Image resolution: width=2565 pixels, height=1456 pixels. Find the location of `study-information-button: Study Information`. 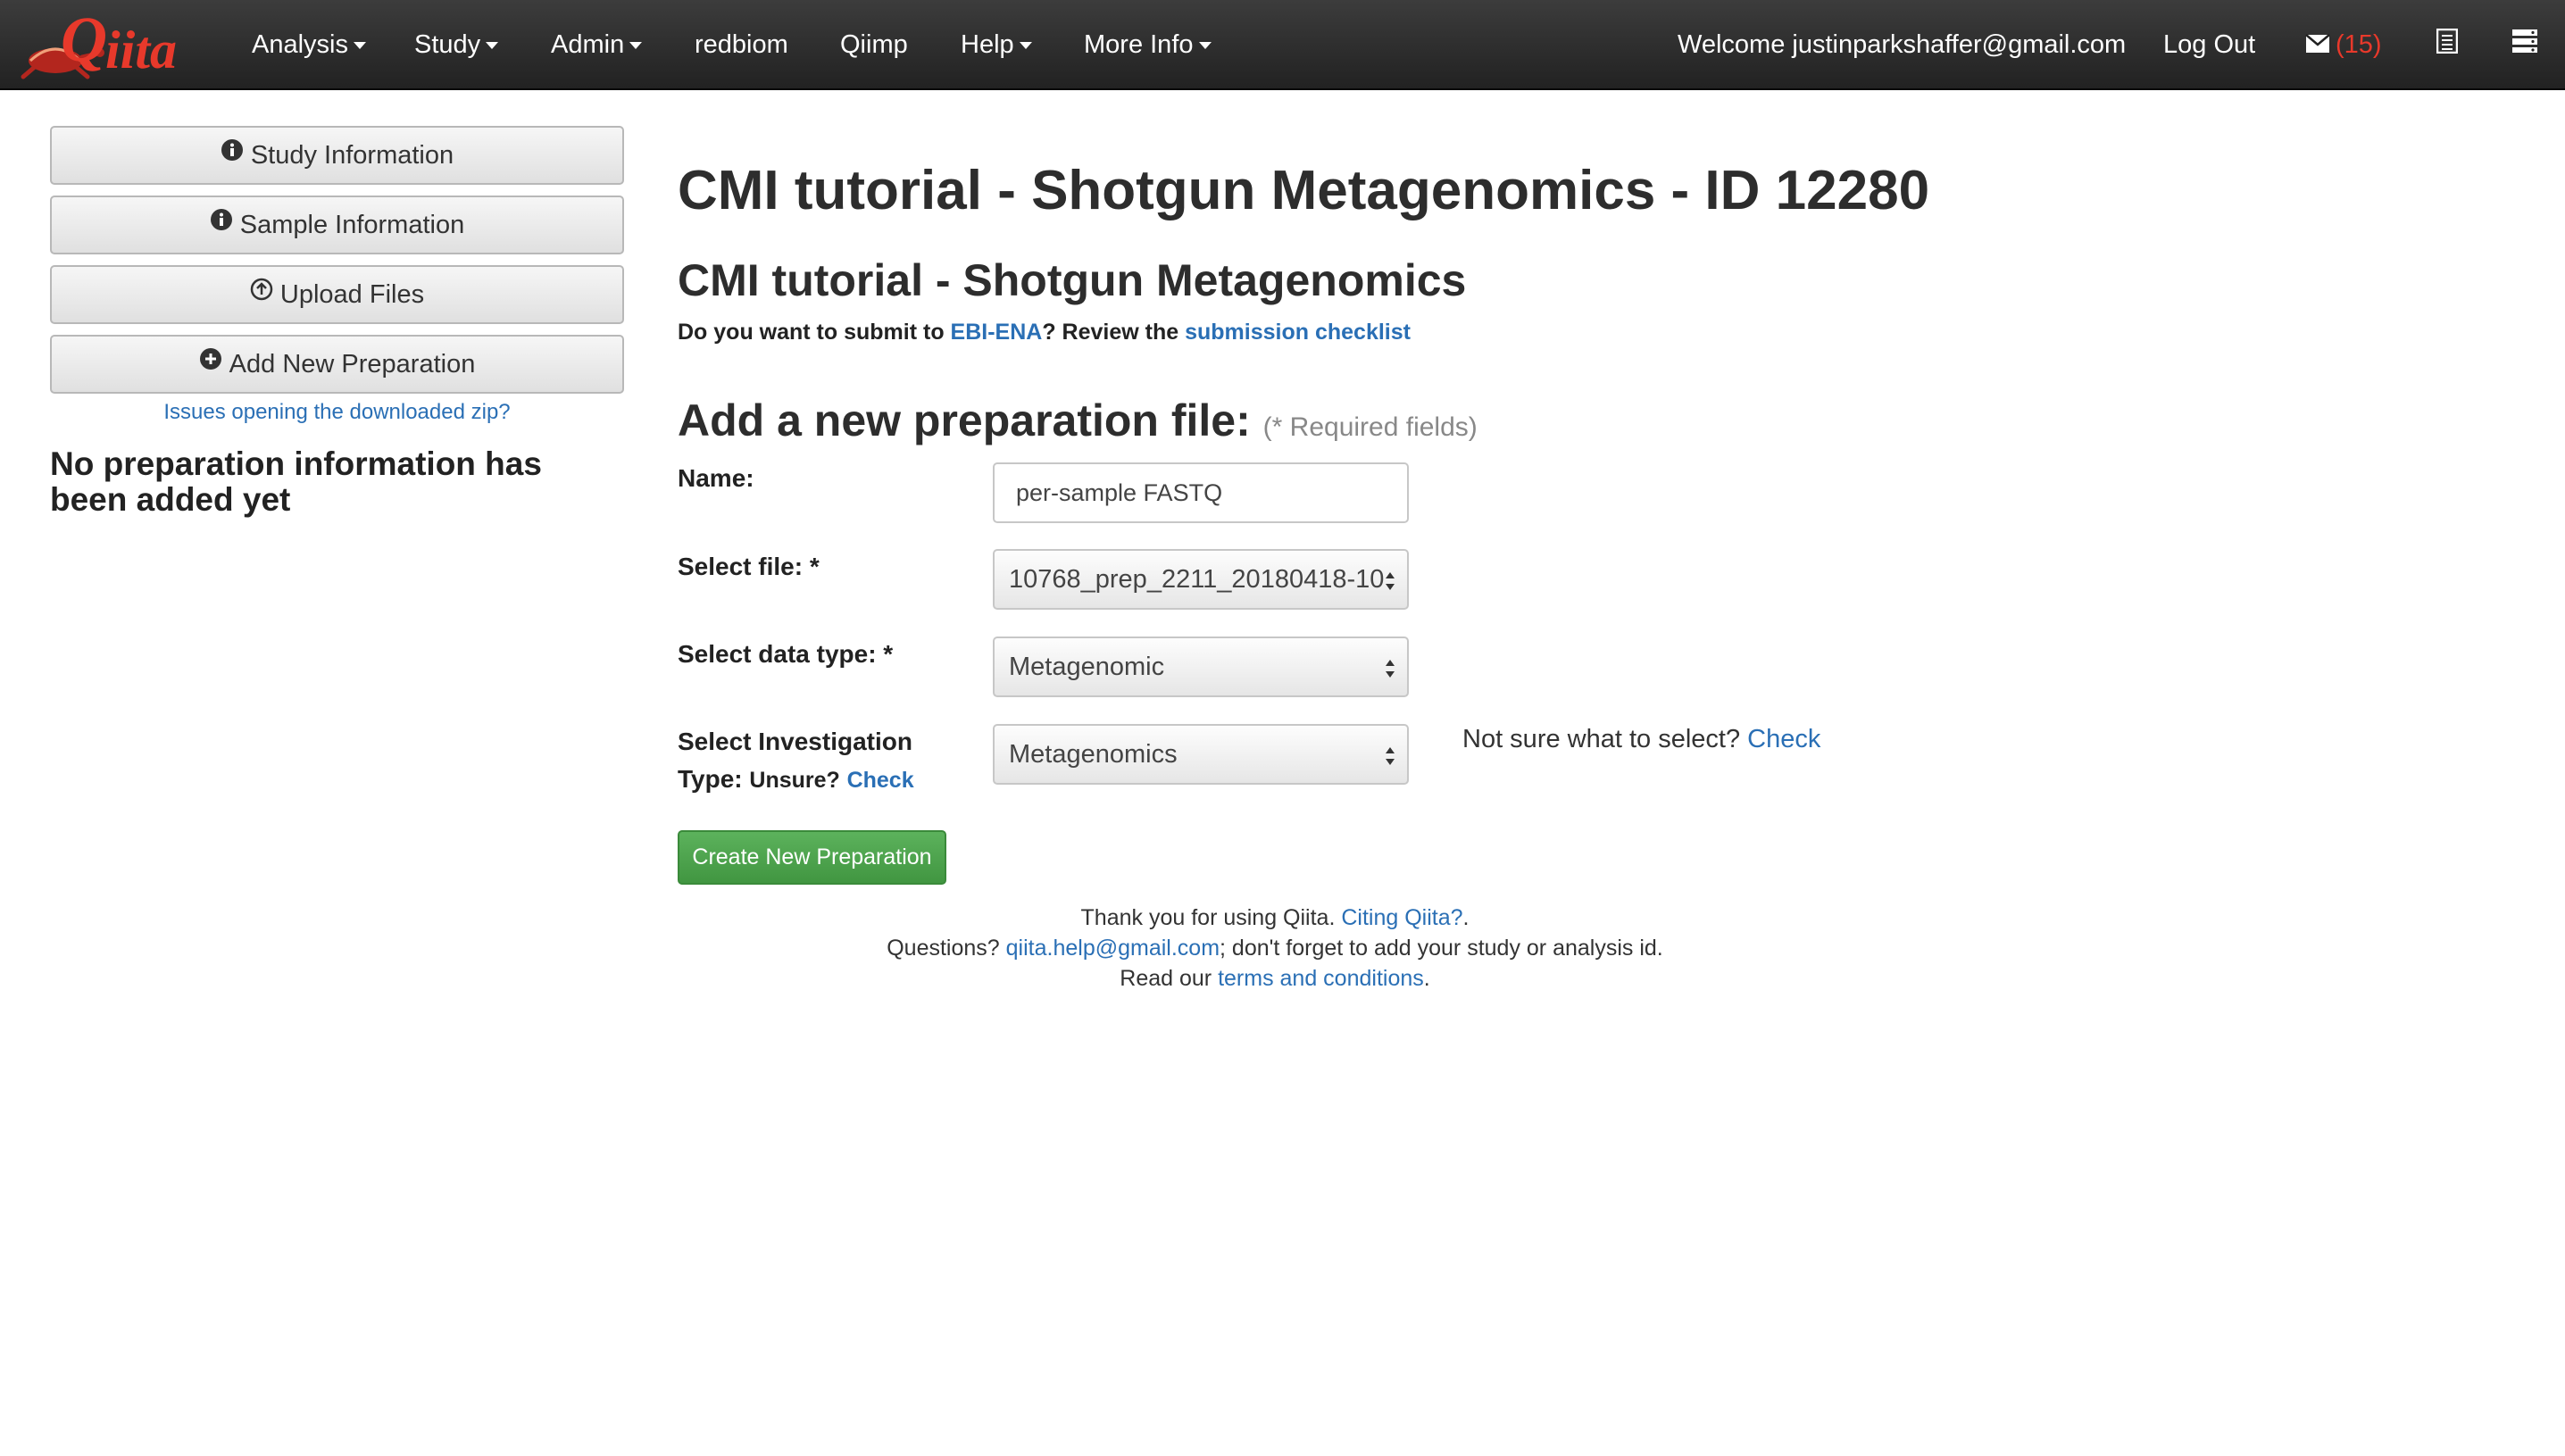

study-information-button: Study Information is located at coordinates (337, 155).